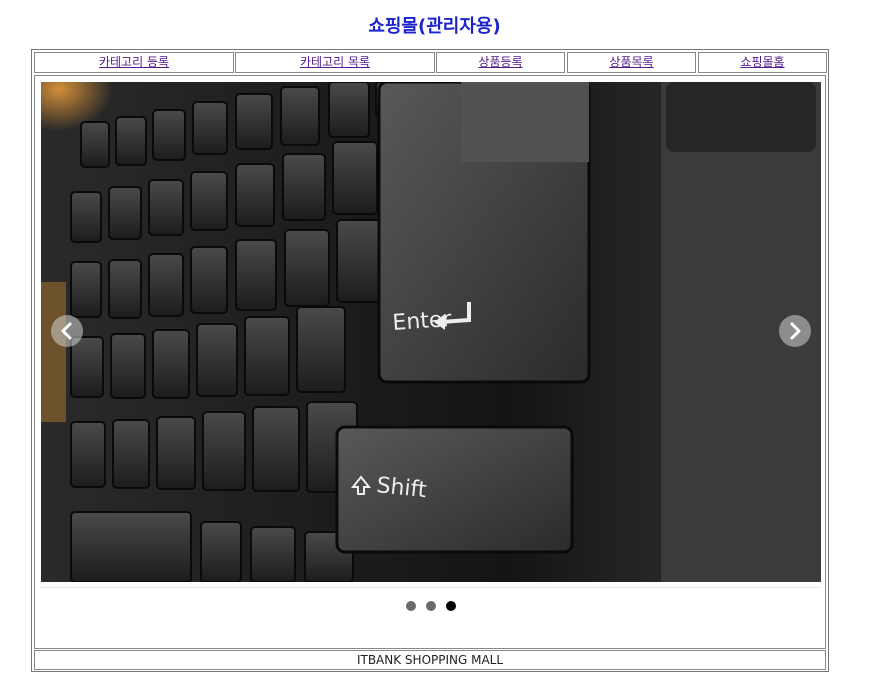 The image size is (869, 685). I want to click on menu-shop-home: 쇼핑몰홈, so click(762, 62).